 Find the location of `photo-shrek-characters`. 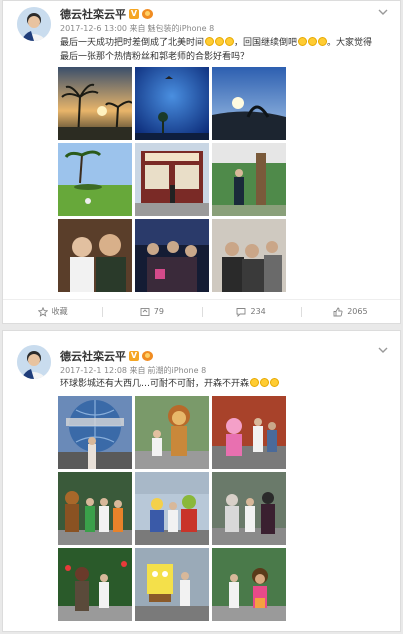

photo-shrek-characters is located at coordinates (172, 508).